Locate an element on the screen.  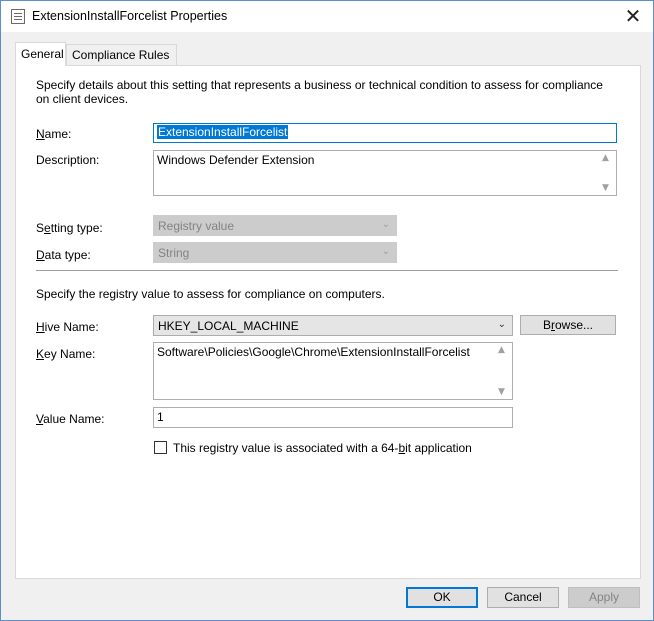
value-name-label: Value Name: is located at coordinates (70, 419).